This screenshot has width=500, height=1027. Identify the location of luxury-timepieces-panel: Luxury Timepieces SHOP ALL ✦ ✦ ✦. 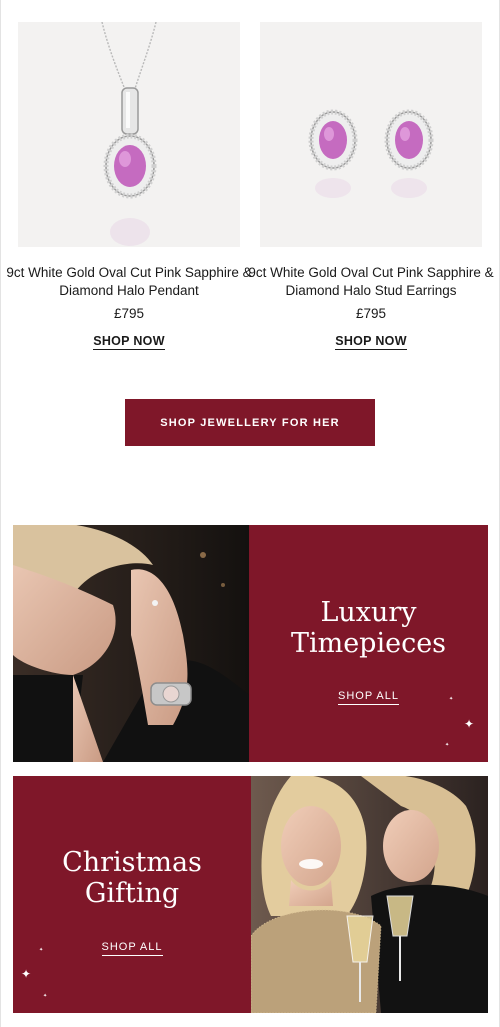
(368, 643).